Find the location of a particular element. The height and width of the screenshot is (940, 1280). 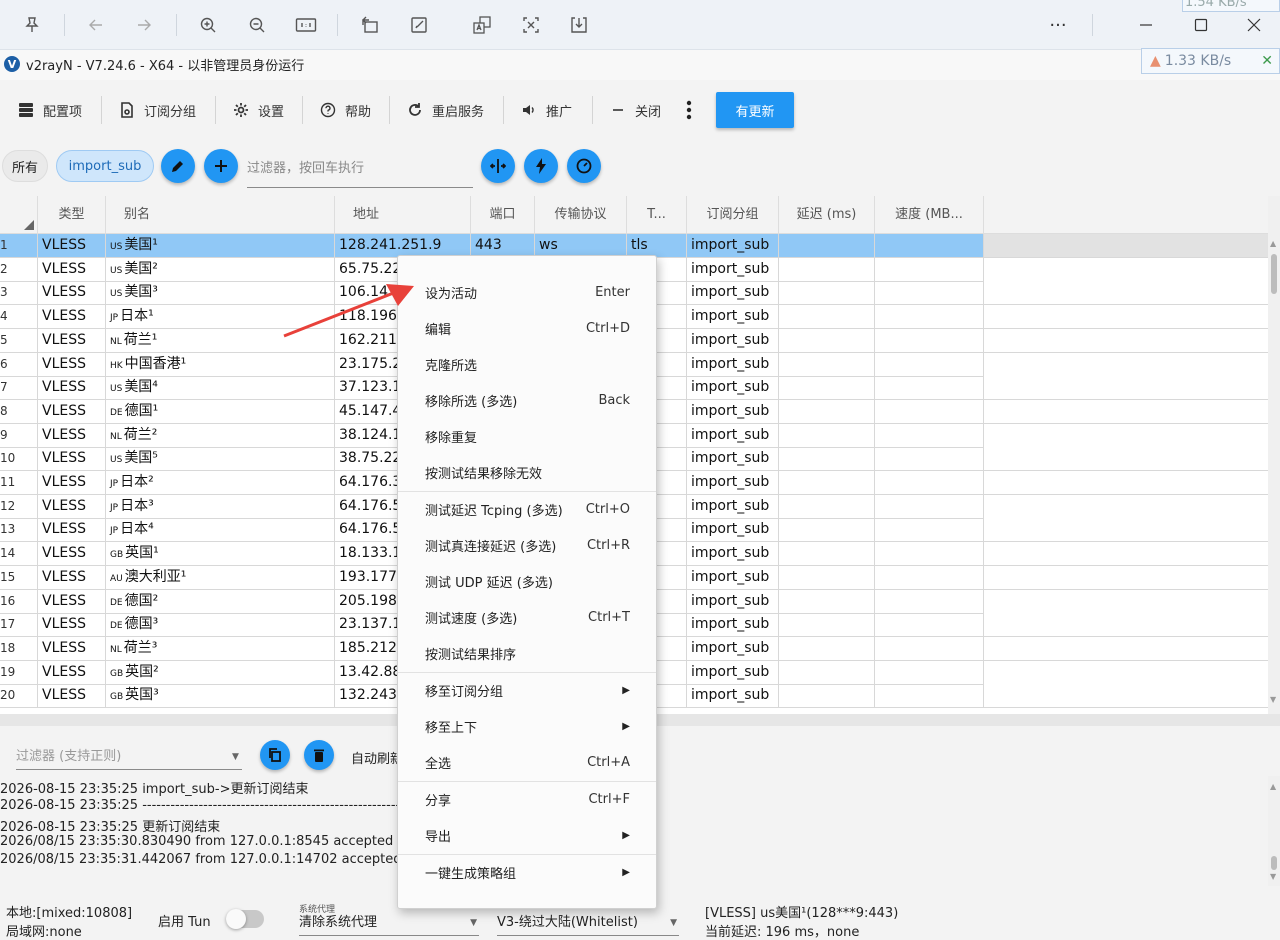

column-header-alias: 别名 is located at coordinates (220, 215).